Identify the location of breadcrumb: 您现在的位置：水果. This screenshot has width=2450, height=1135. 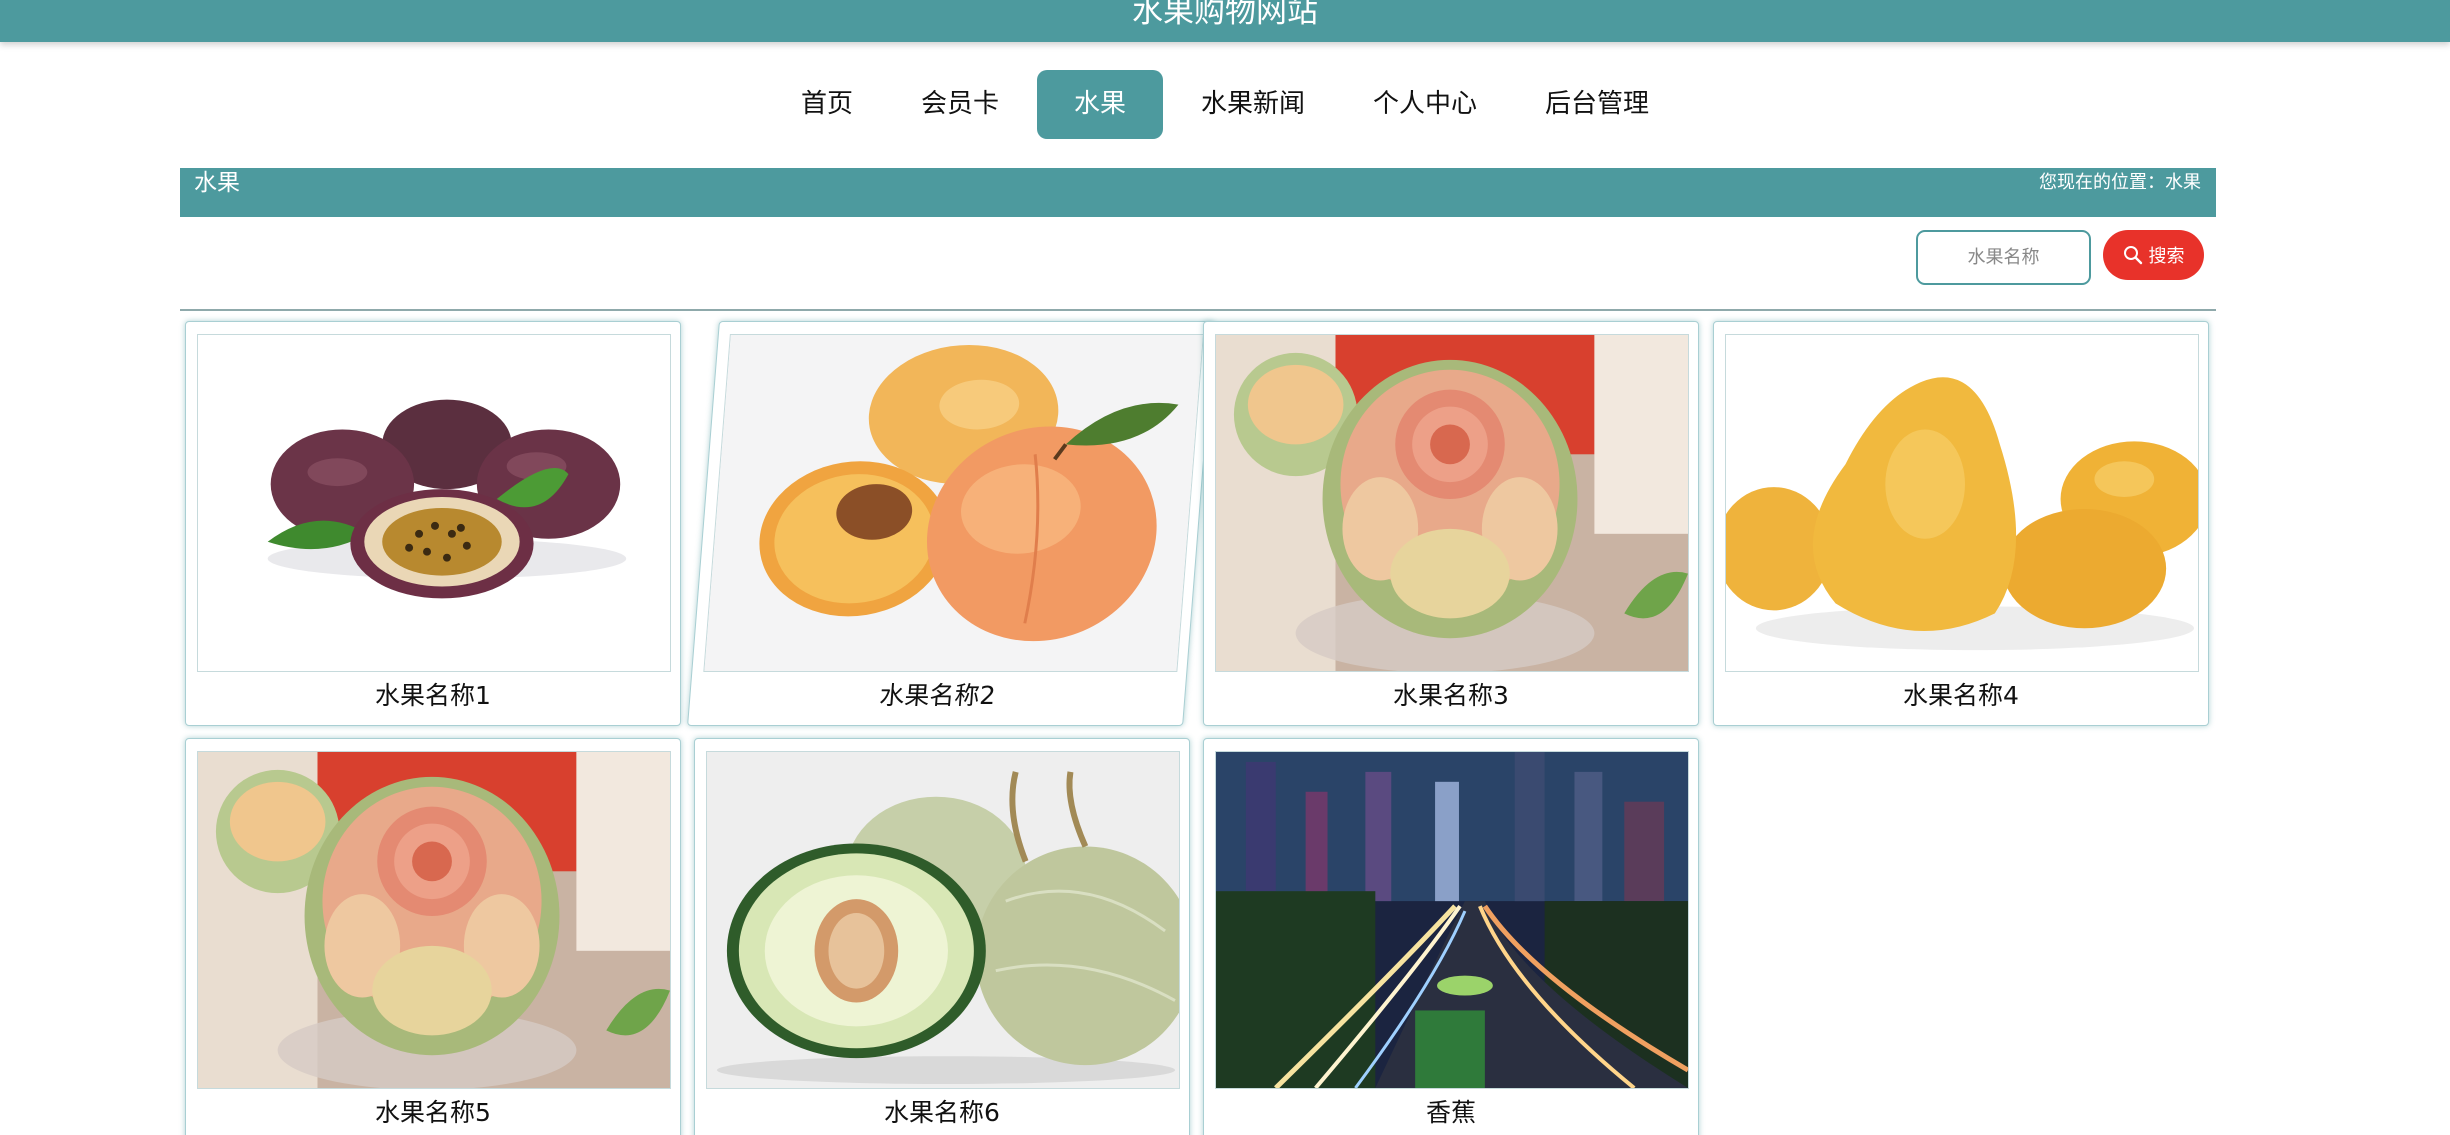
(2120, 182).